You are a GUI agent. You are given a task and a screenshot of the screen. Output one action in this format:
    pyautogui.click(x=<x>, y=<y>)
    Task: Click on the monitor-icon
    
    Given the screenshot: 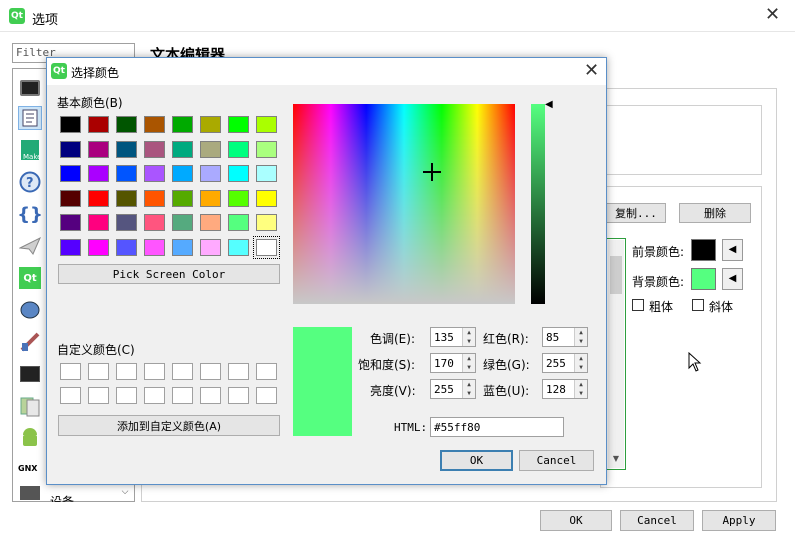 What is the action you would take?
    pyautogui.click(x=30, y=88)
    